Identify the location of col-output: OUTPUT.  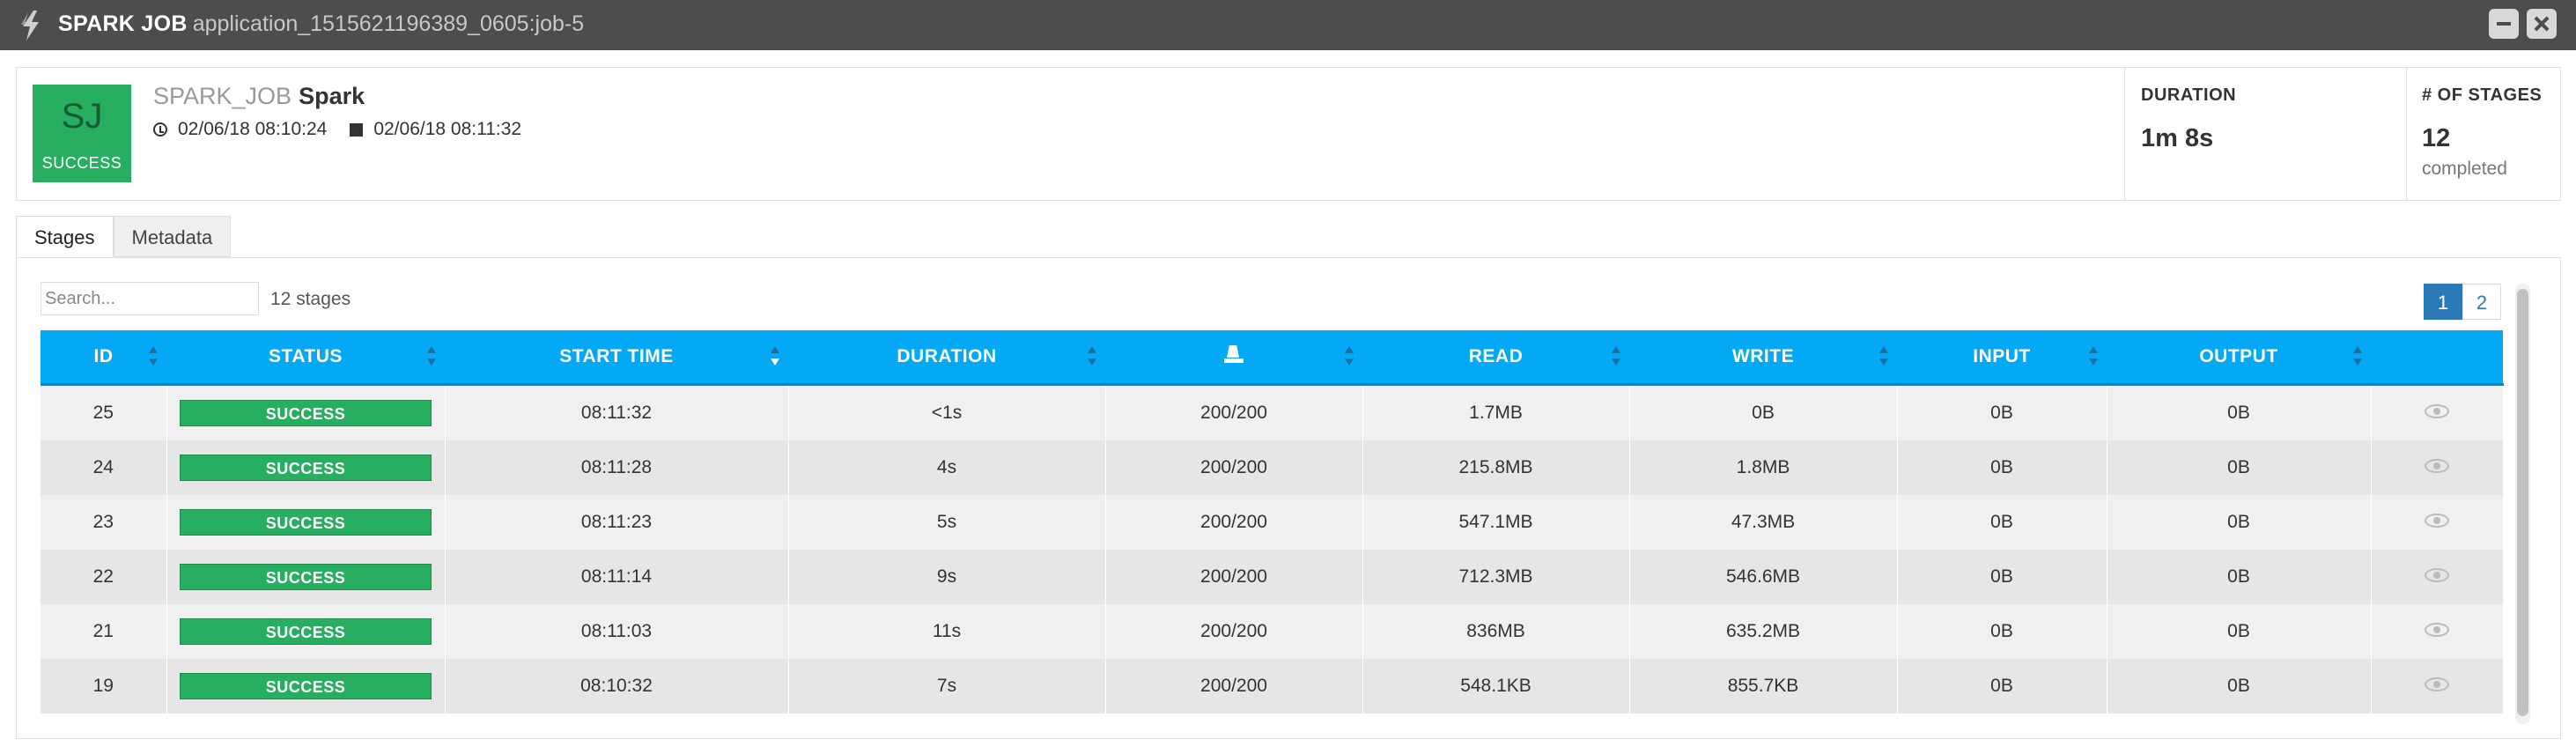
(2239, 358).